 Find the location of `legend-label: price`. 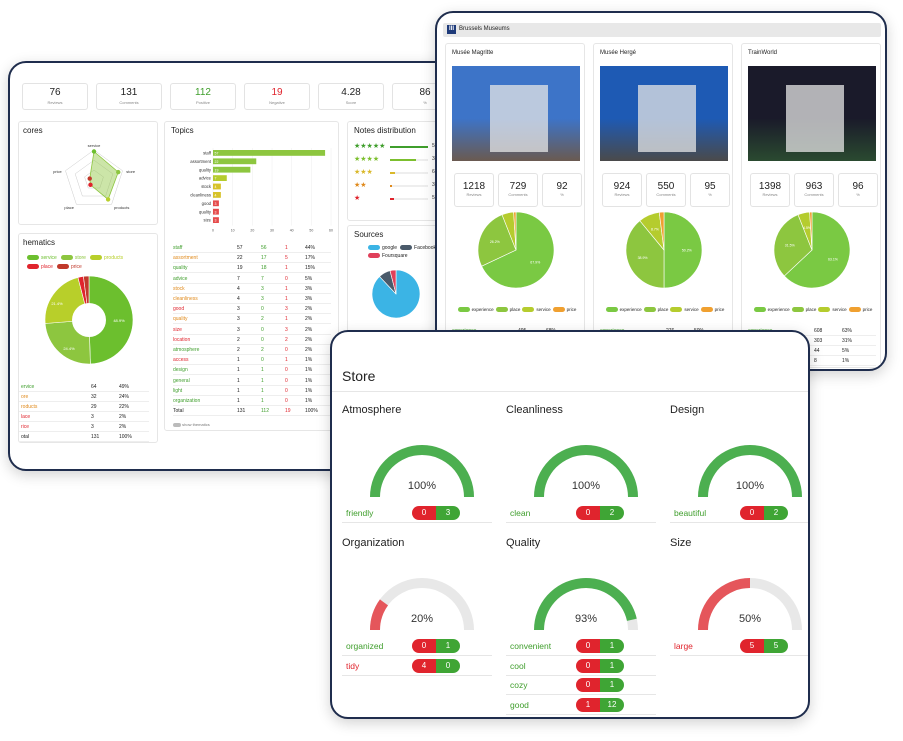

legend-label: price is located at coordinates (719, 309).